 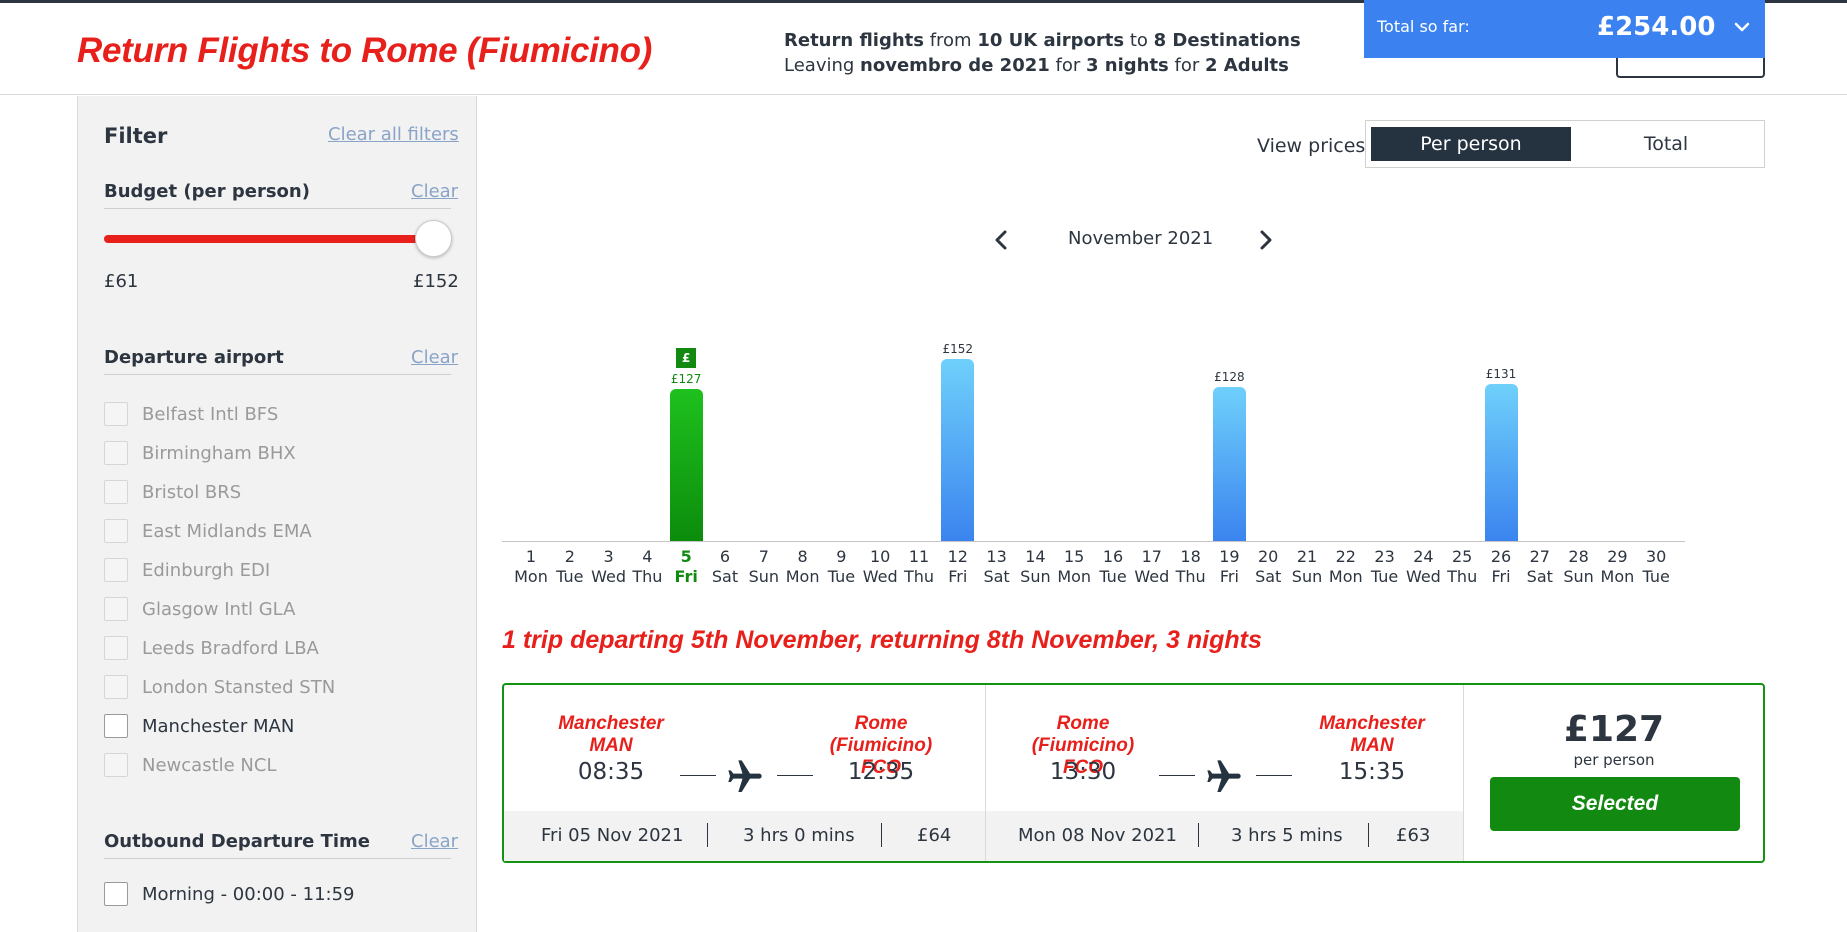 What do you see at coordinates (1035, 567) in the screenshot?
I see `day-label-14: 14 Sun` at bounding box center [1035, 567].